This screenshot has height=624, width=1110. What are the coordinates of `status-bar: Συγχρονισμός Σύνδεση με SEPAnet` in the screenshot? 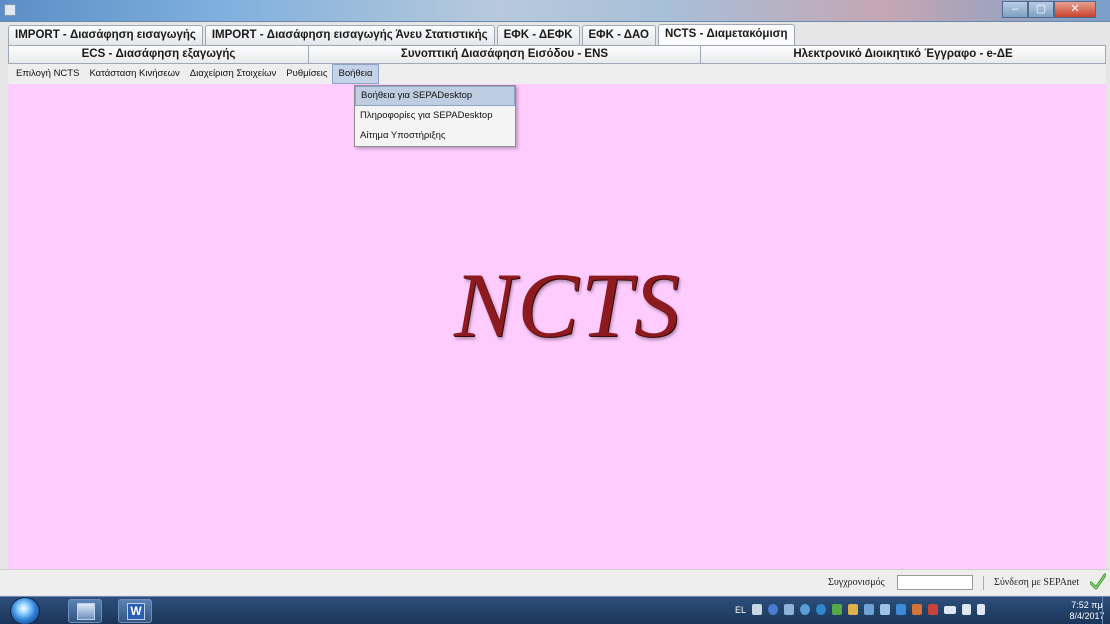 It's located at (555, 582).